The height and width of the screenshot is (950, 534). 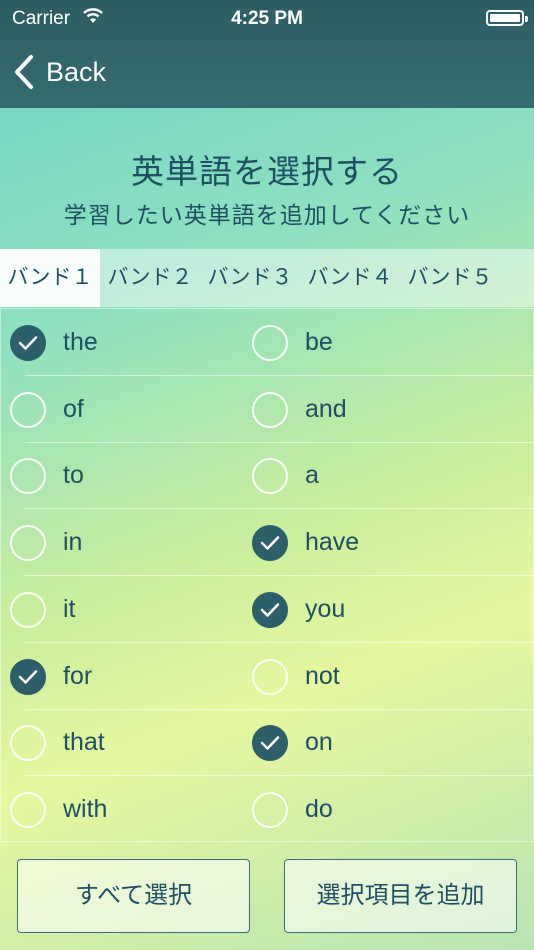 I want to click on word-item: with, so click(x=121, y=809).